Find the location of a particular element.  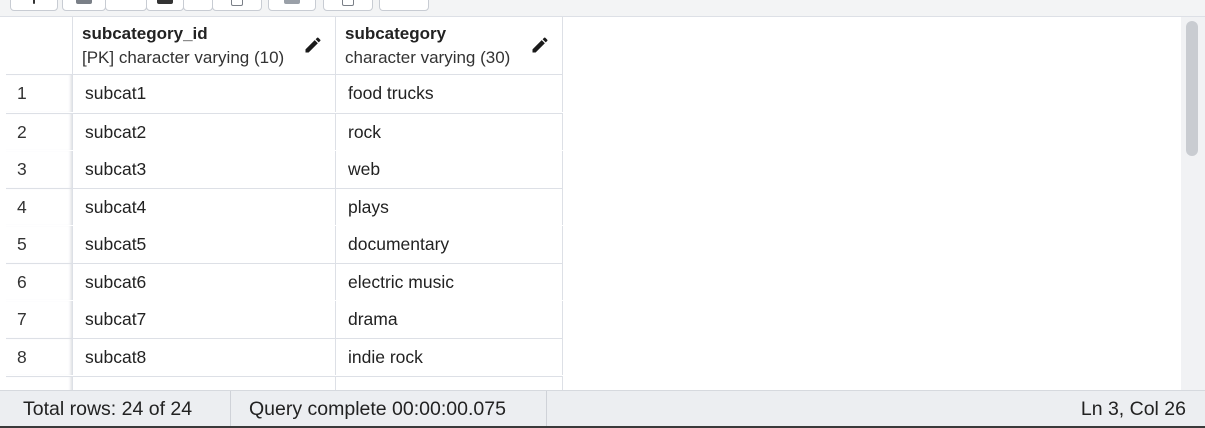

table-row: 4 subcat4 plays is located at coordinates (284, 206).